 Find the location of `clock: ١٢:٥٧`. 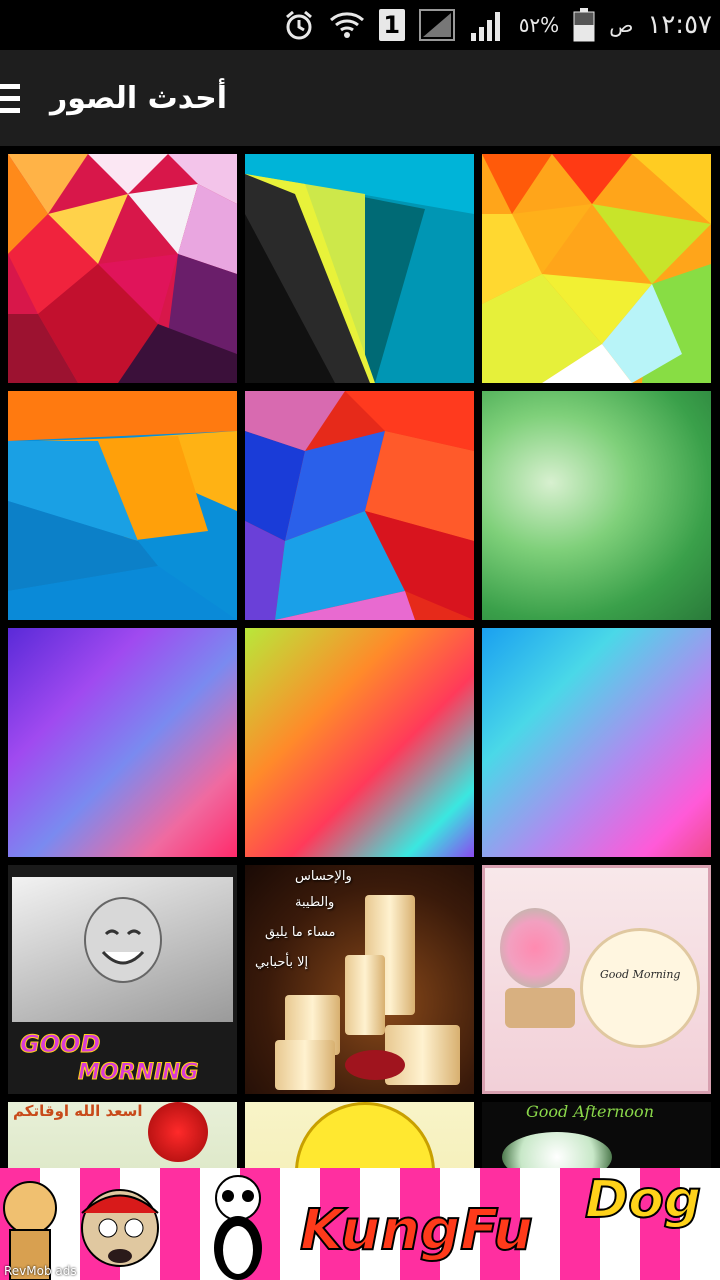

clock: ١٢:٥٧ is located at coordinates (679, 25).